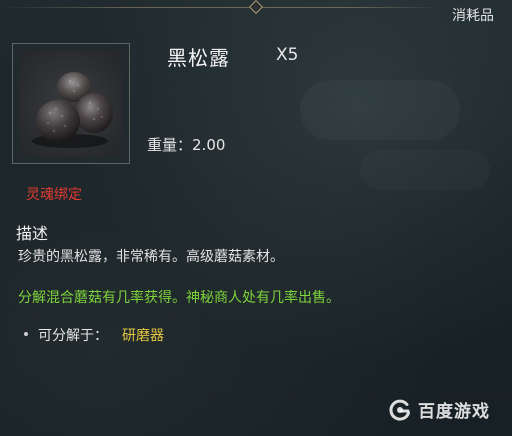 This screenshot has width=512, height=436. Describe the element at coordinates (26, 334) in the screenshot. I see `bullet-icon` at that location.